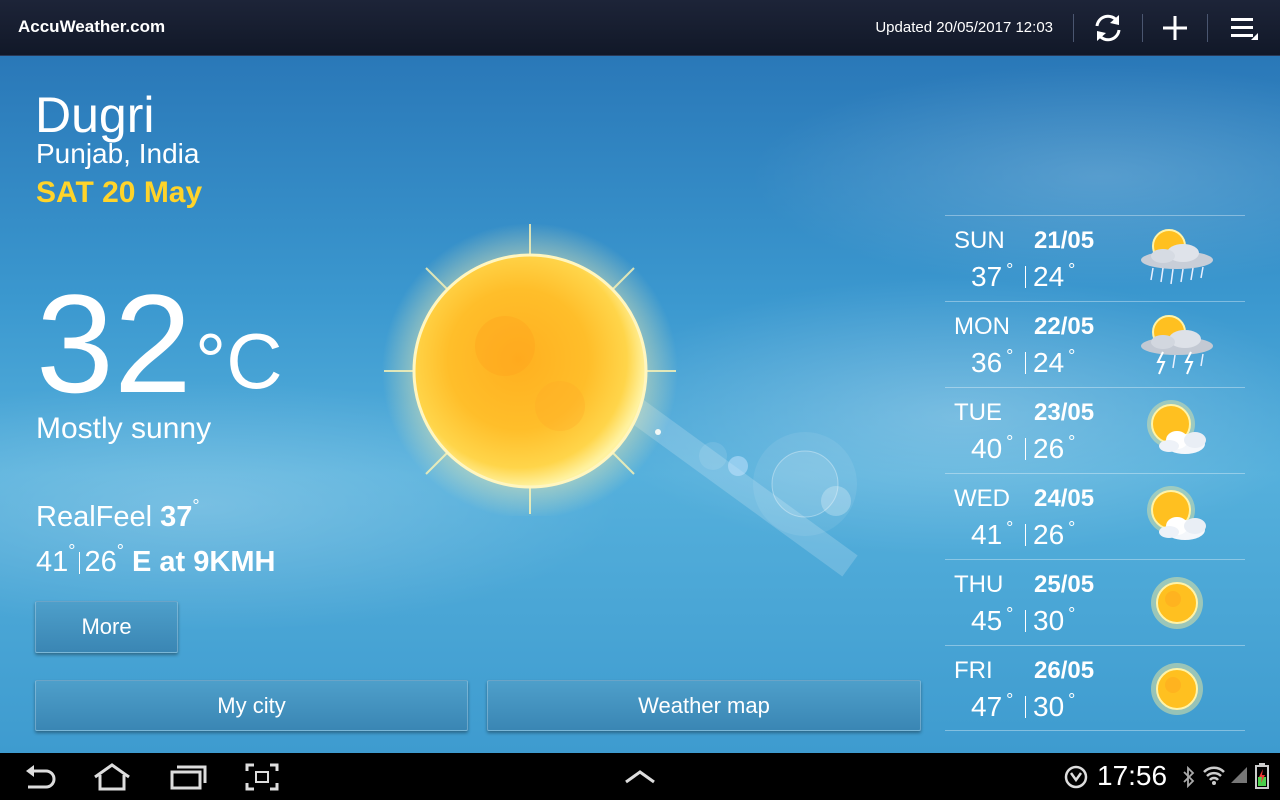 The width and height of the screenshot is (1280, 800). I want to click on wifi-icon, so click(1214, 775).